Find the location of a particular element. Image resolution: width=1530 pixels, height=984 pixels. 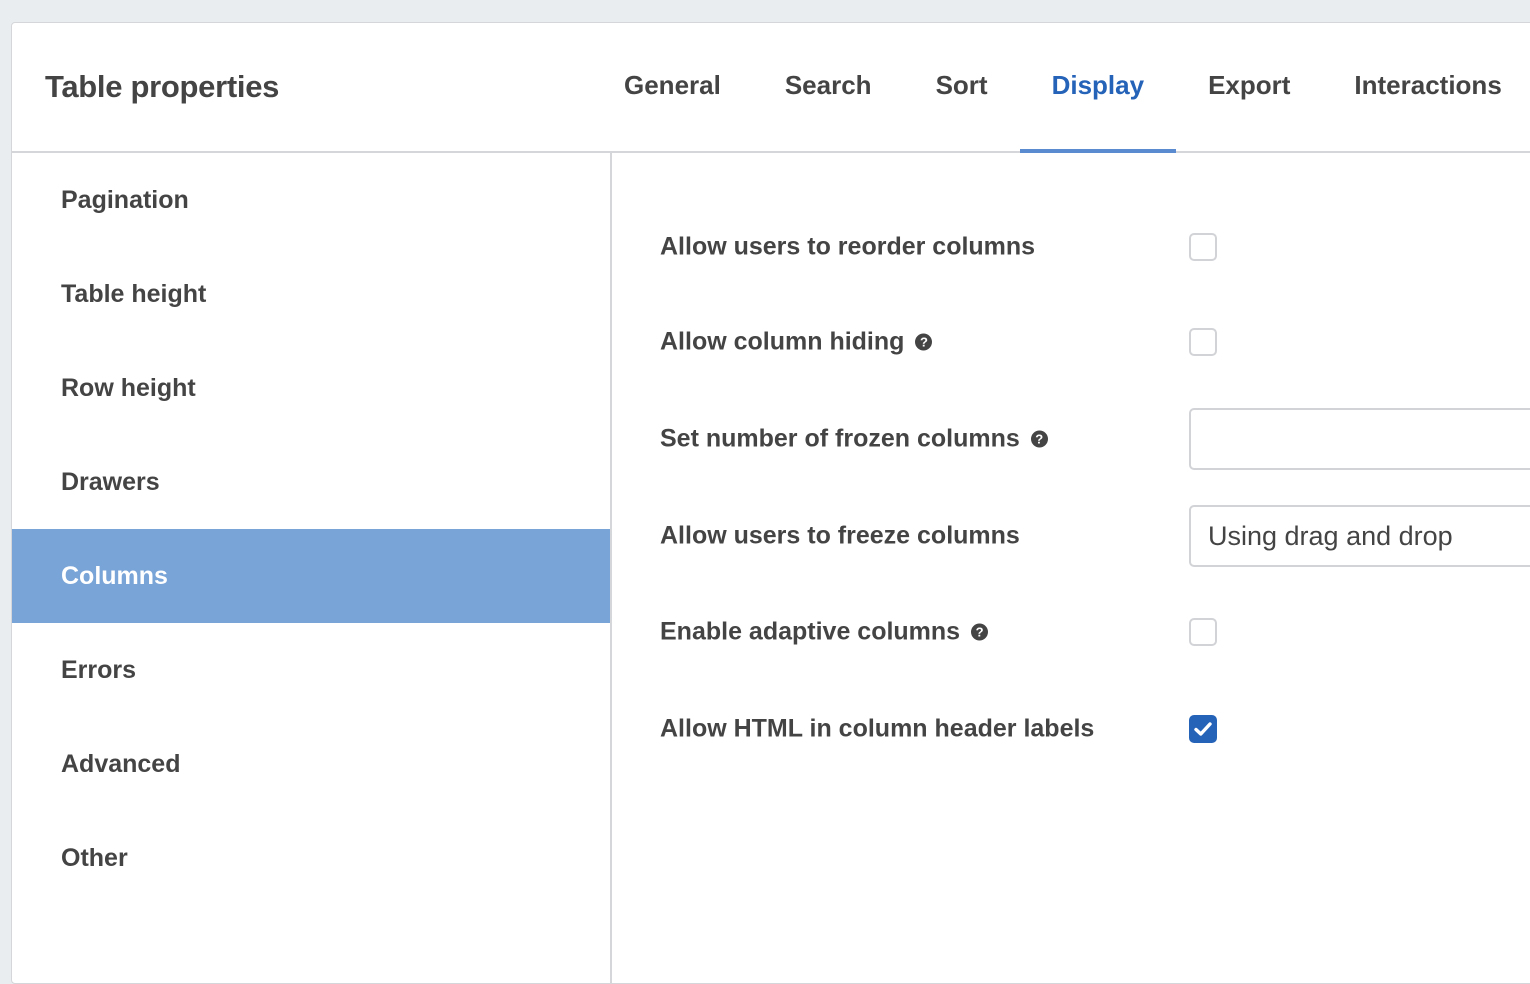

tab-search: Search is located at coordinates (828, 87).